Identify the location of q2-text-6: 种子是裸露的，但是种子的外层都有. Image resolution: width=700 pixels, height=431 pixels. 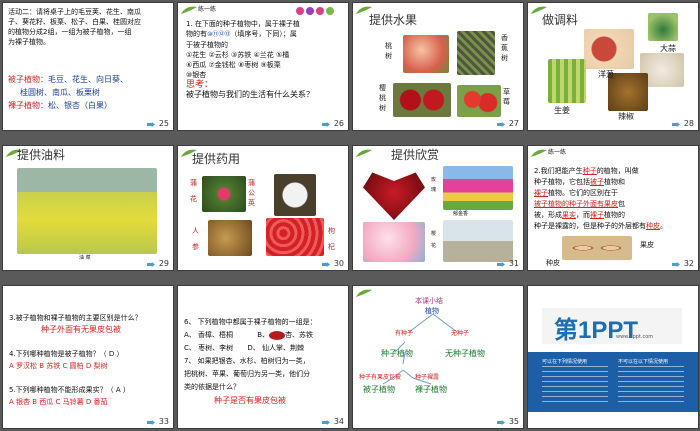
(590, 226).